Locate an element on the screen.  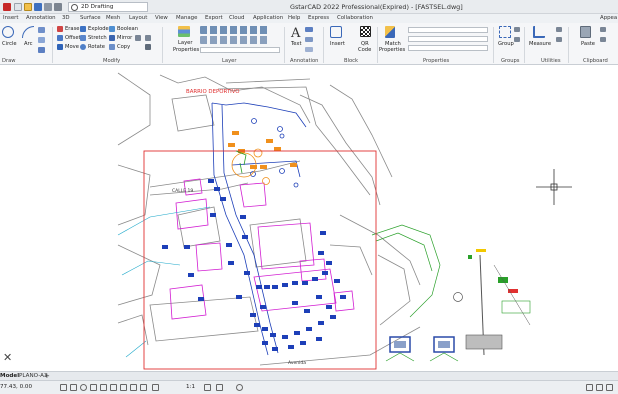
copy-clip-icon is located at coordinates (603, 39).